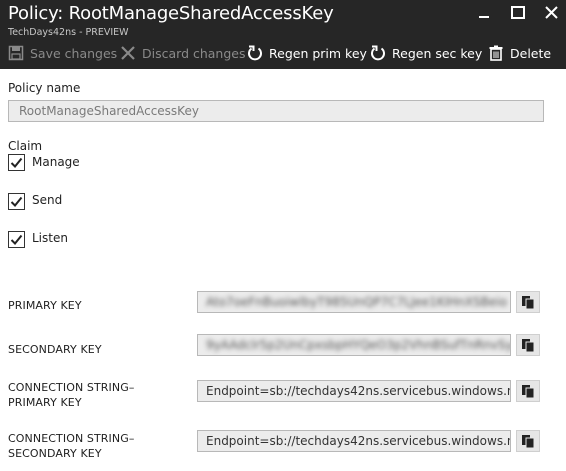  Describe the element at coordinates (71, 395) in the screenshot. I see `connection-string-primary-label: CONNECTION STRING– PRIMARY KEY` at that location.